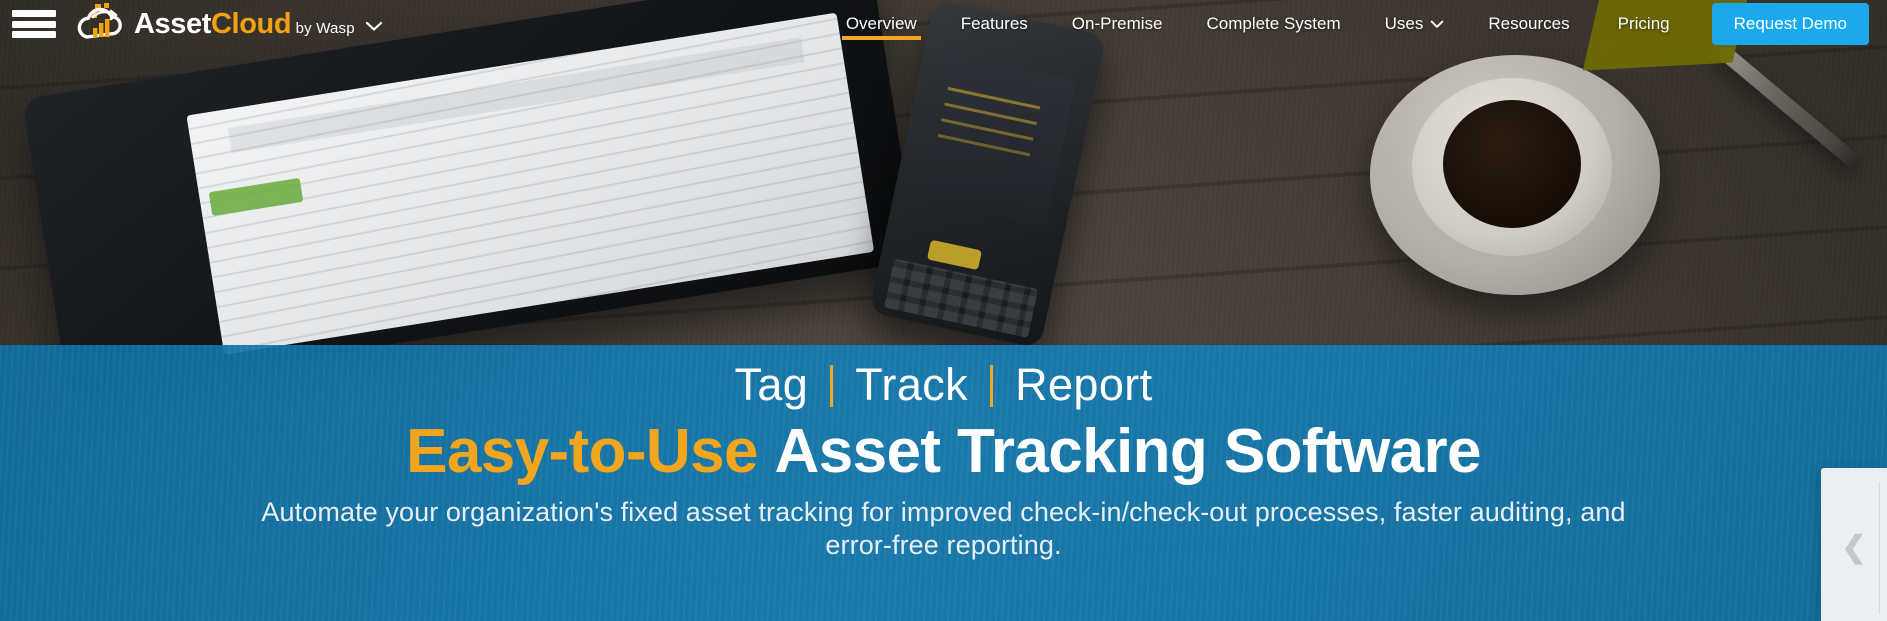 The width and height of the screenshot is (1887, 621). I want to click on cloud-bar-chart-icon, so click(101, 24).